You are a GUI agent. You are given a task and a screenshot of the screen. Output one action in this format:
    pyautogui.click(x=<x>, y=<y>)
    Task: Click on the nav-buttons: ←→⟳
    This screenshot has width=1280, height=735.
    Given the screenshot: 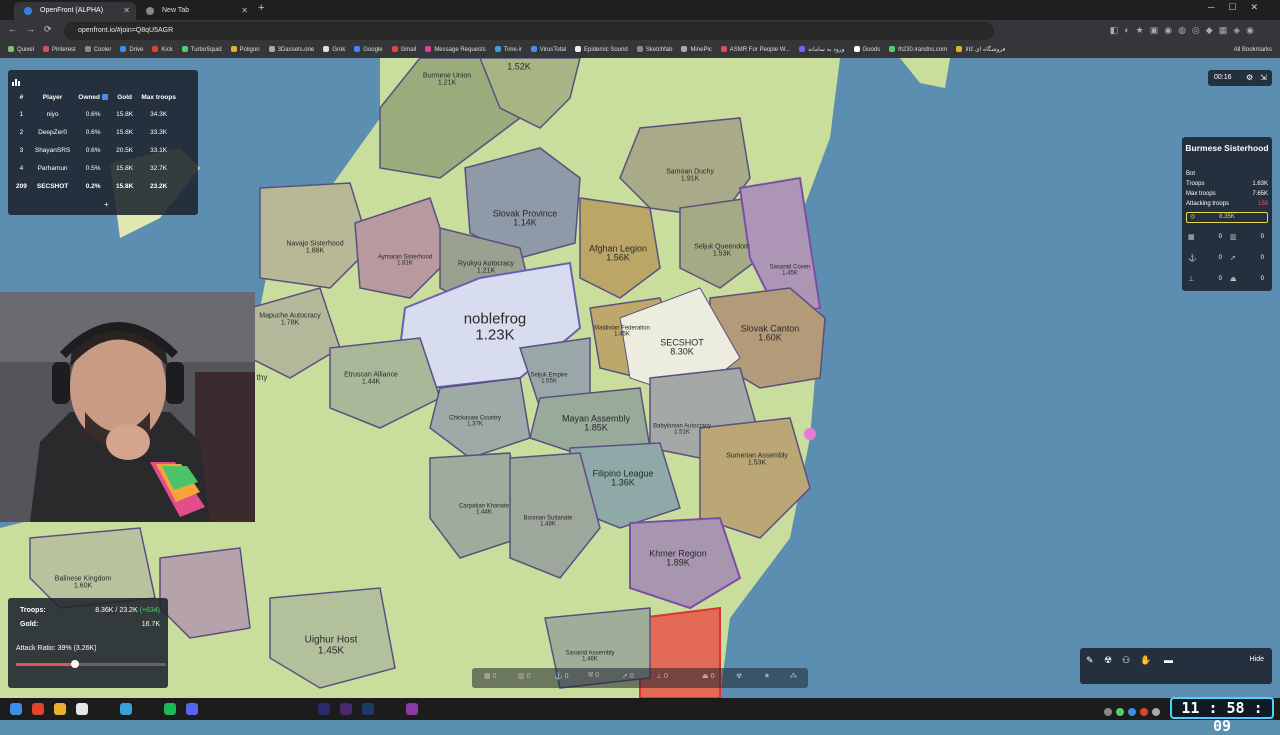 What is the action you would take?
    pyautogui.click(x=34, y=29)
    